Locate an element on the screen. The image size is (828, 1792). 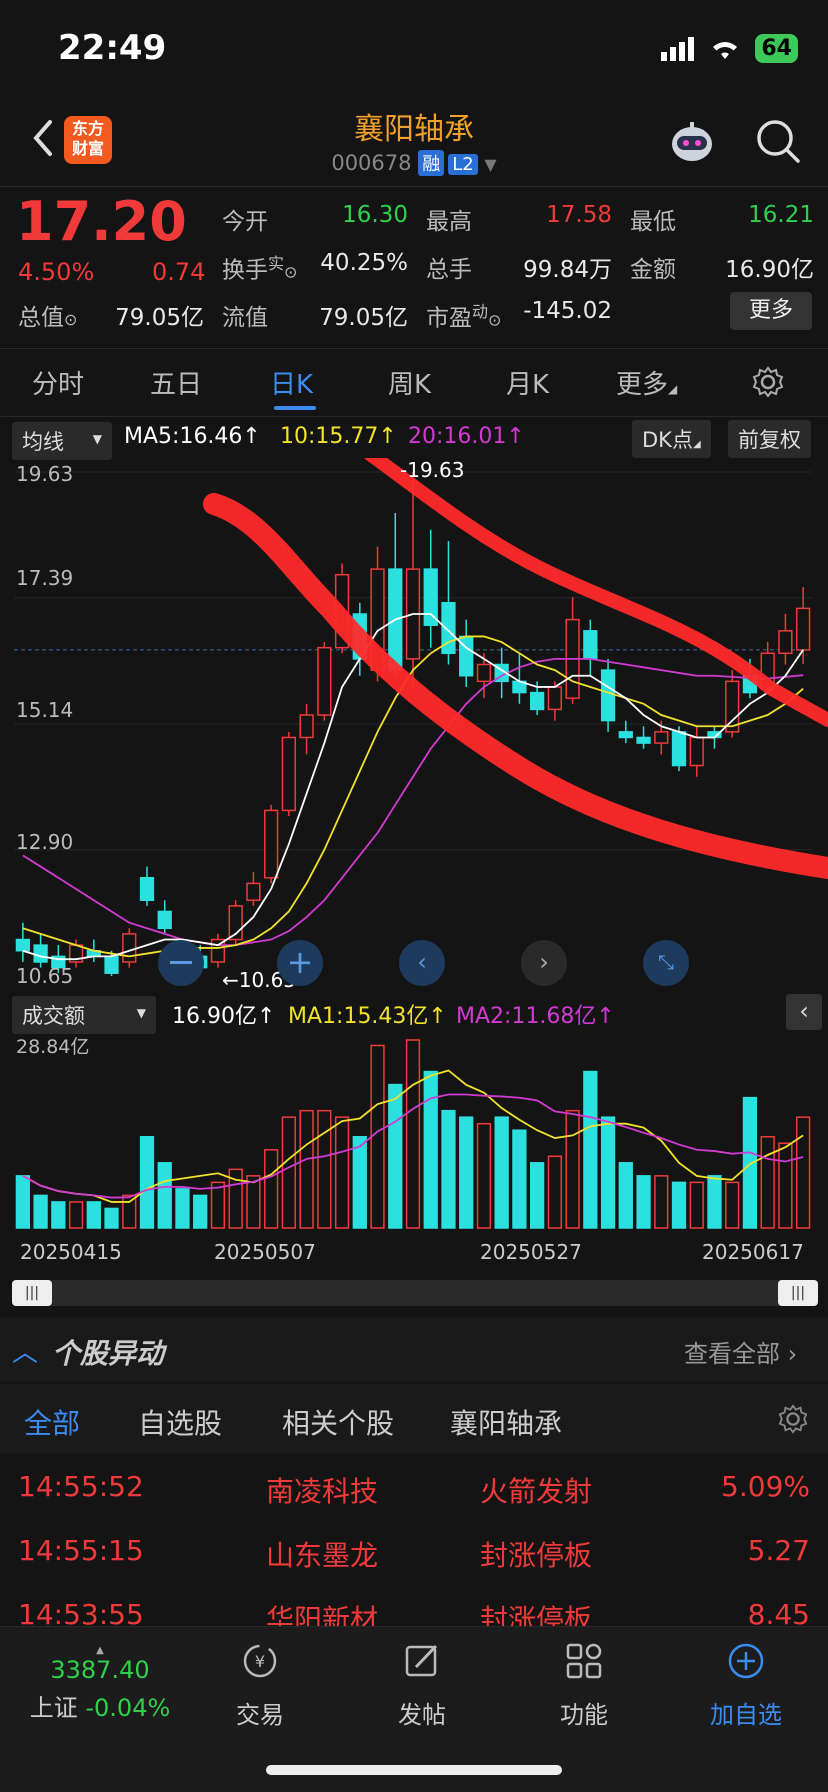
scroll-handle-right: ||| is located at coordinates (798, 1293).